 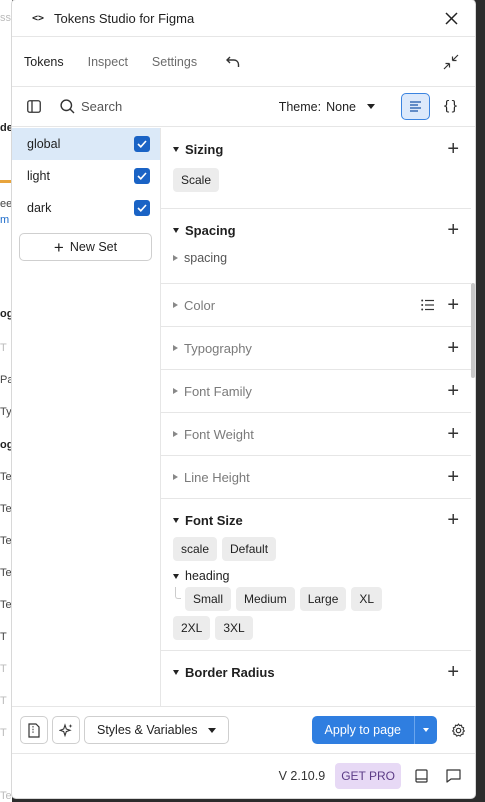 I want to click on undo-button, so click(x=233, y=62).